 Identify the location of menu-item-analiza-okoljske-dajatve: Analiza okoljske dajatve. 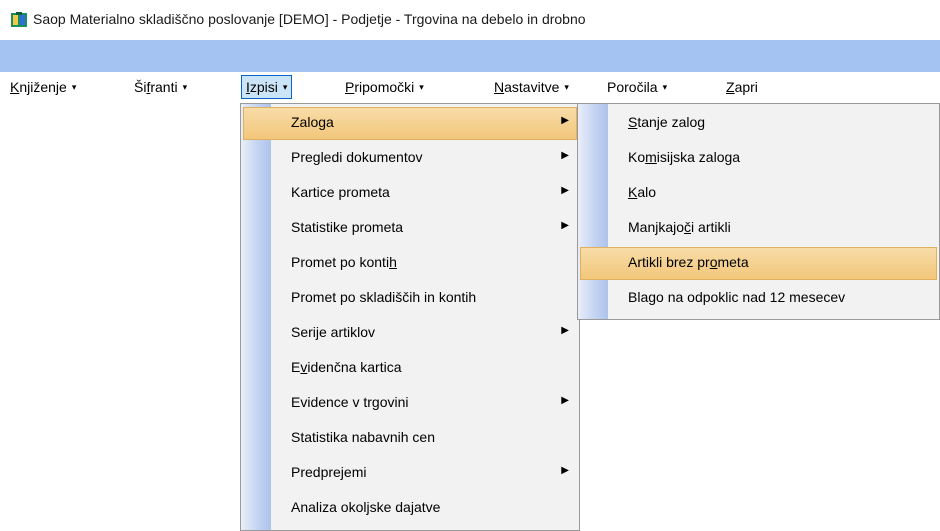
(410, 508).